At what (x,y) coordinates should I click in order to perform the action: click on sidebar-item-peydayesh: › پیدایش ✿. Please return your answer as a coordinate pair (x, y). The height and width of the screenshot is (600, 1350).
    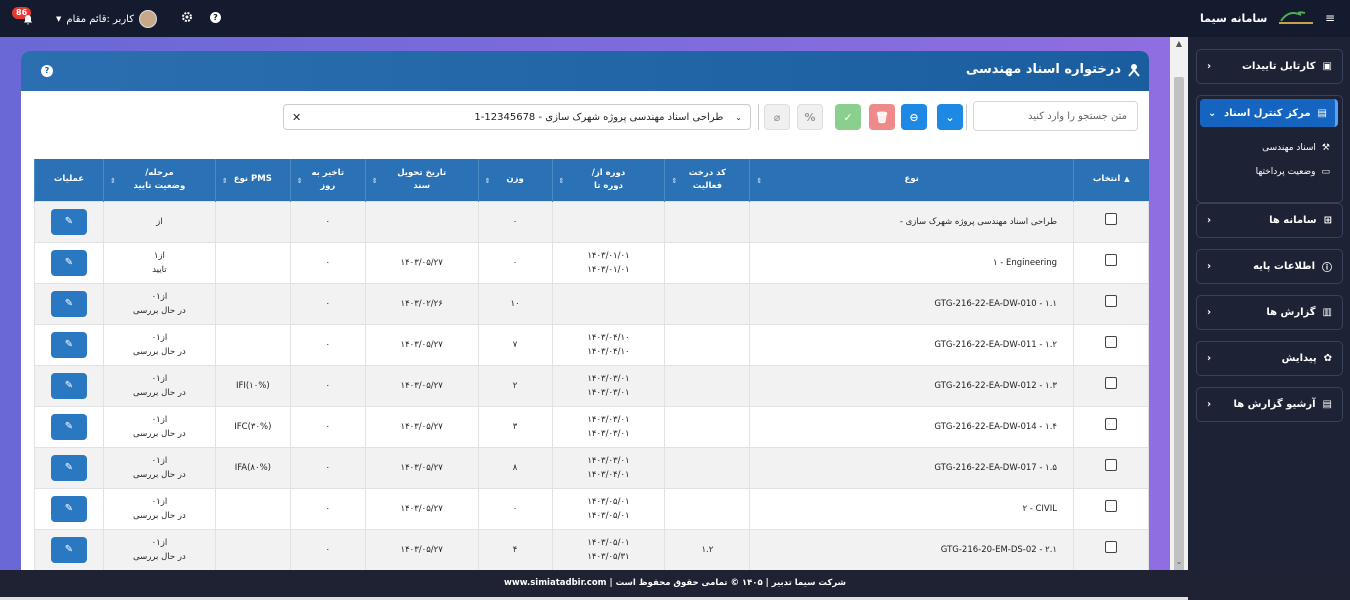
    Looking at the image, I should click on (1269, 358).